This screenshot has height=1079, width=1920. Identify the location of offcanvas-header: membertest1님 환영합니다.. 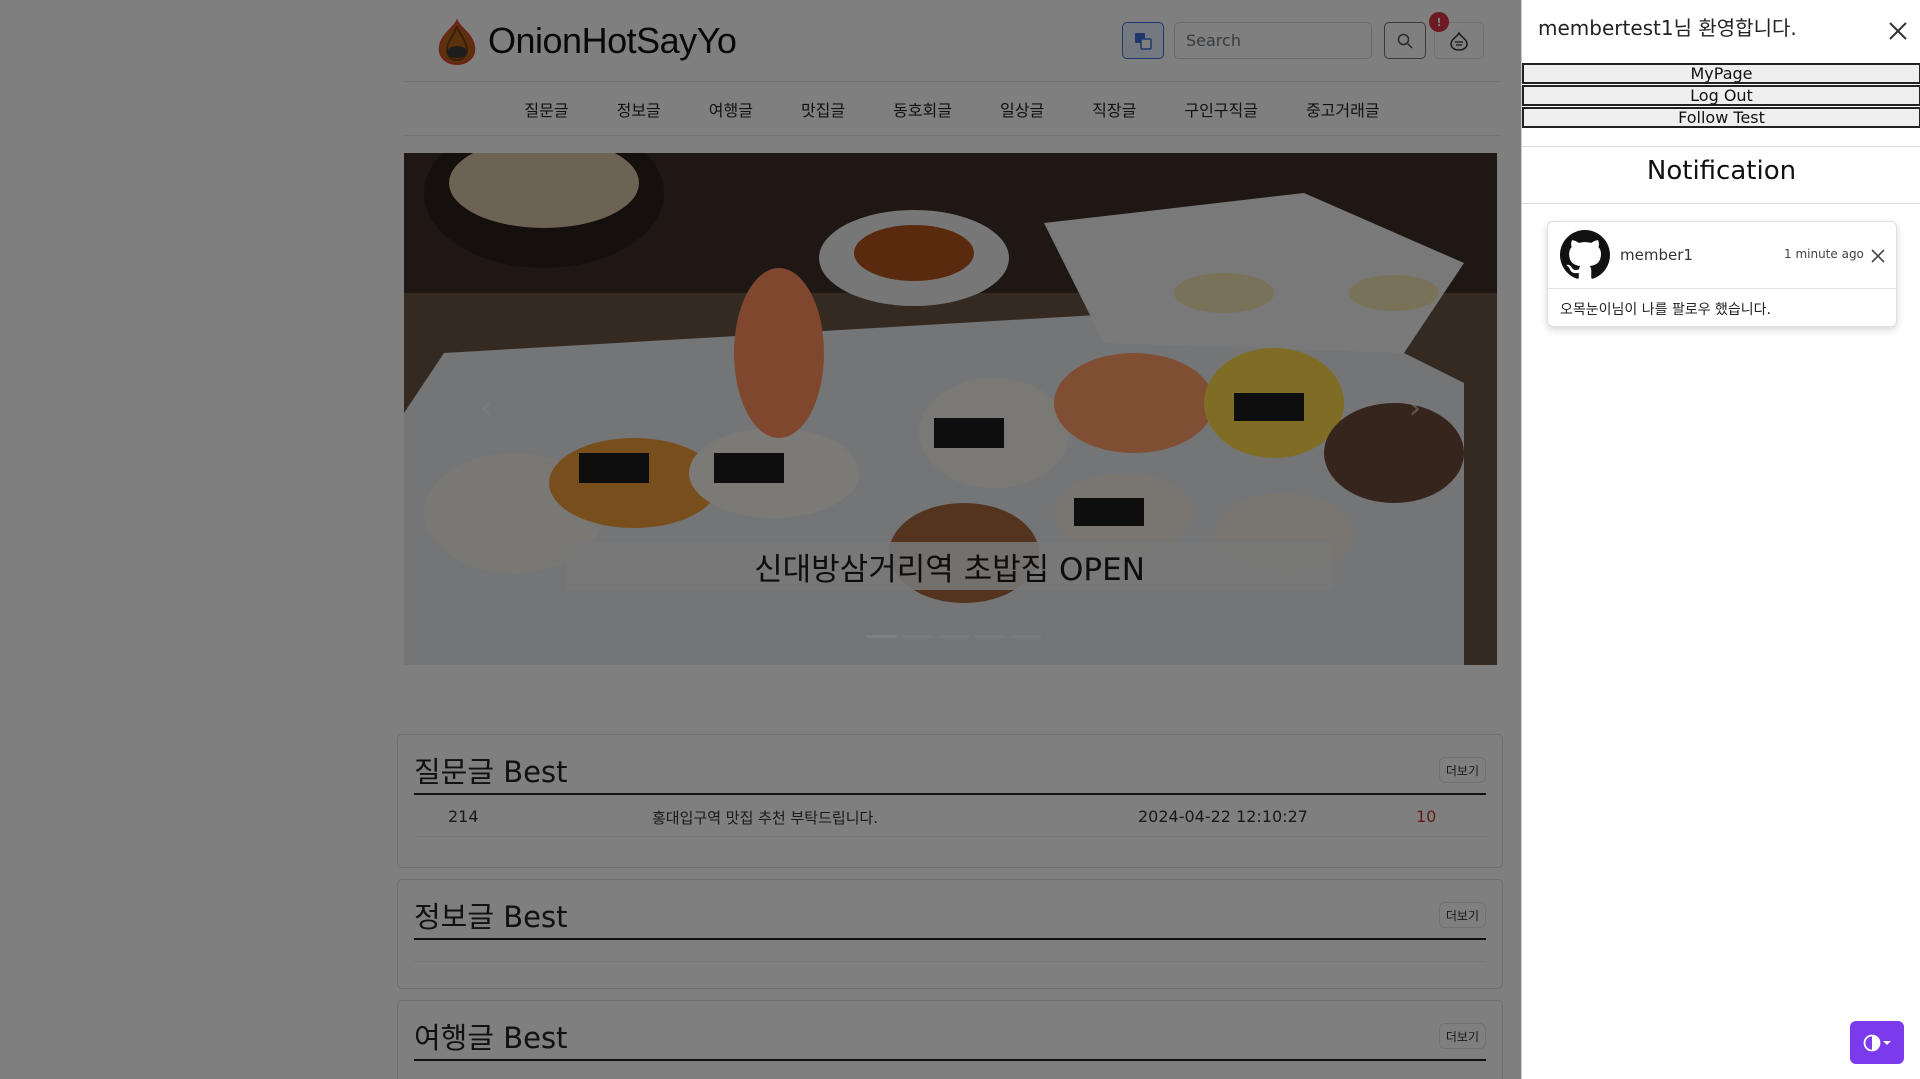
(1721, 31).